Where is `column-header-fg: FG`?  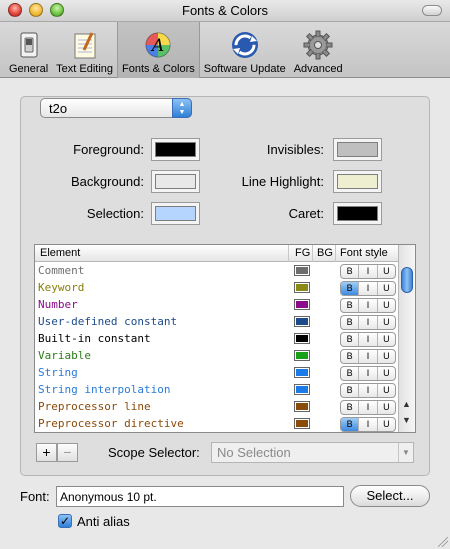
column-header-fg: FG is located at coordinates (302, 253).